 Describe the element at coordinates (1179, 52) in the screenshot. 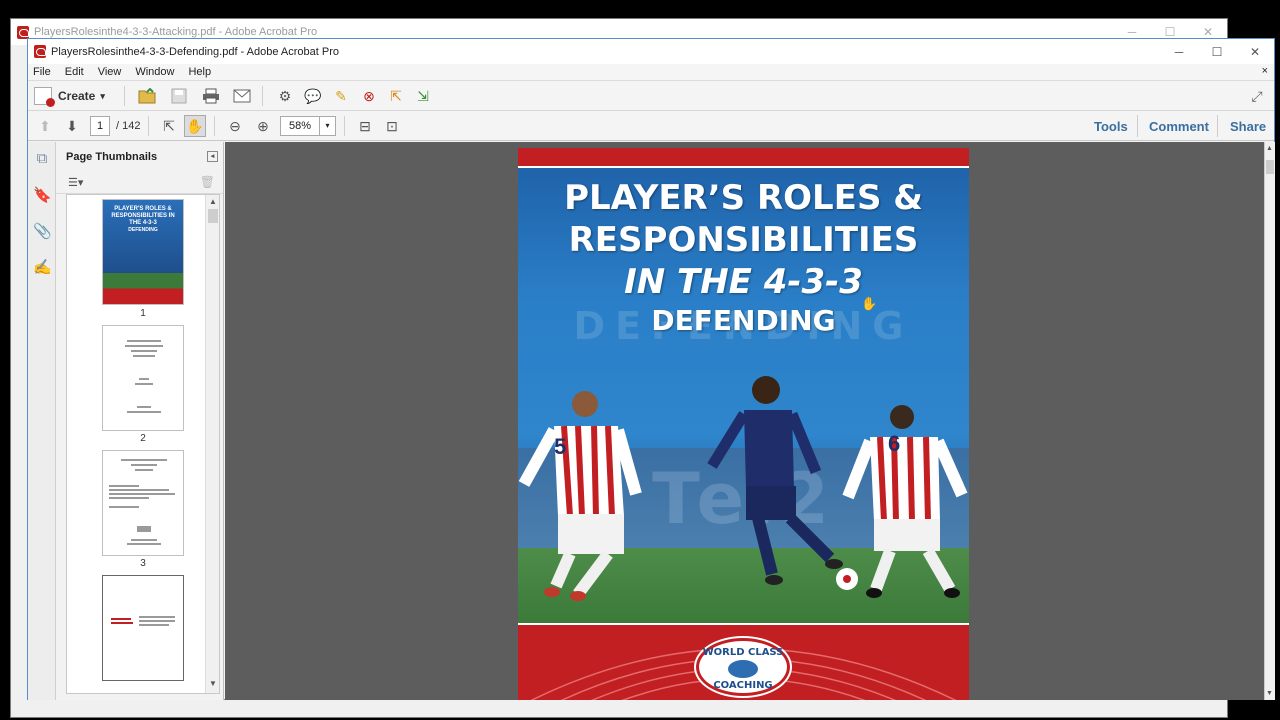

I see `minimize-button: ─` at that location.